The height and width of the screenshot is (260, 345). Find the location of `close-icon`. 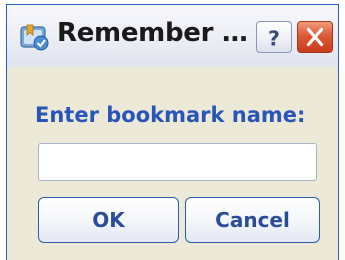

close-icon is located at coordinates (315, 37).